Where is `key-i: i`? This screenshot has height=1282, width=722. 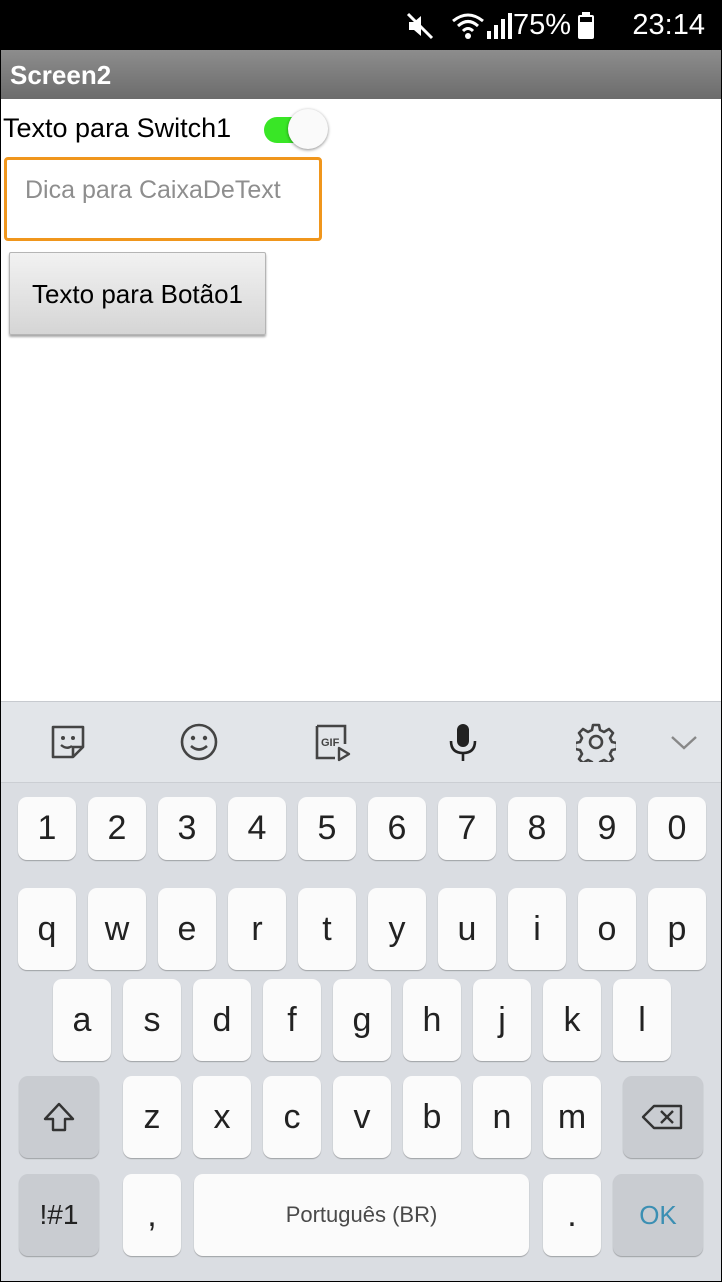 key-i: i is located at coordinates (537, 929).